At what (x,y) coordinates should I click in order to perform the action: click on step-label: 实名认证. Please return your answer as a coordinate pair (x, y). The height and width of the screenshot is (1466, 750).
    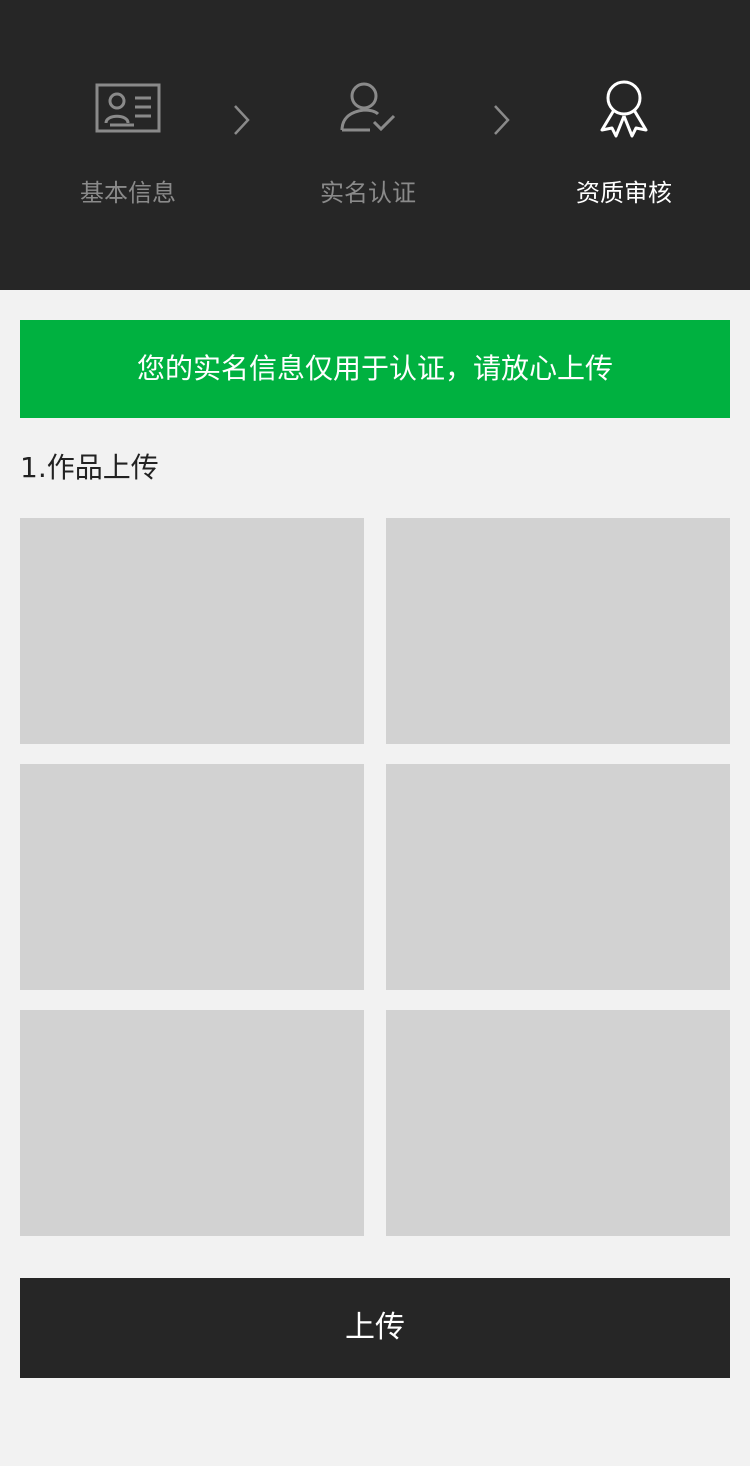
    Looking at the image, I should click on (368, 193).